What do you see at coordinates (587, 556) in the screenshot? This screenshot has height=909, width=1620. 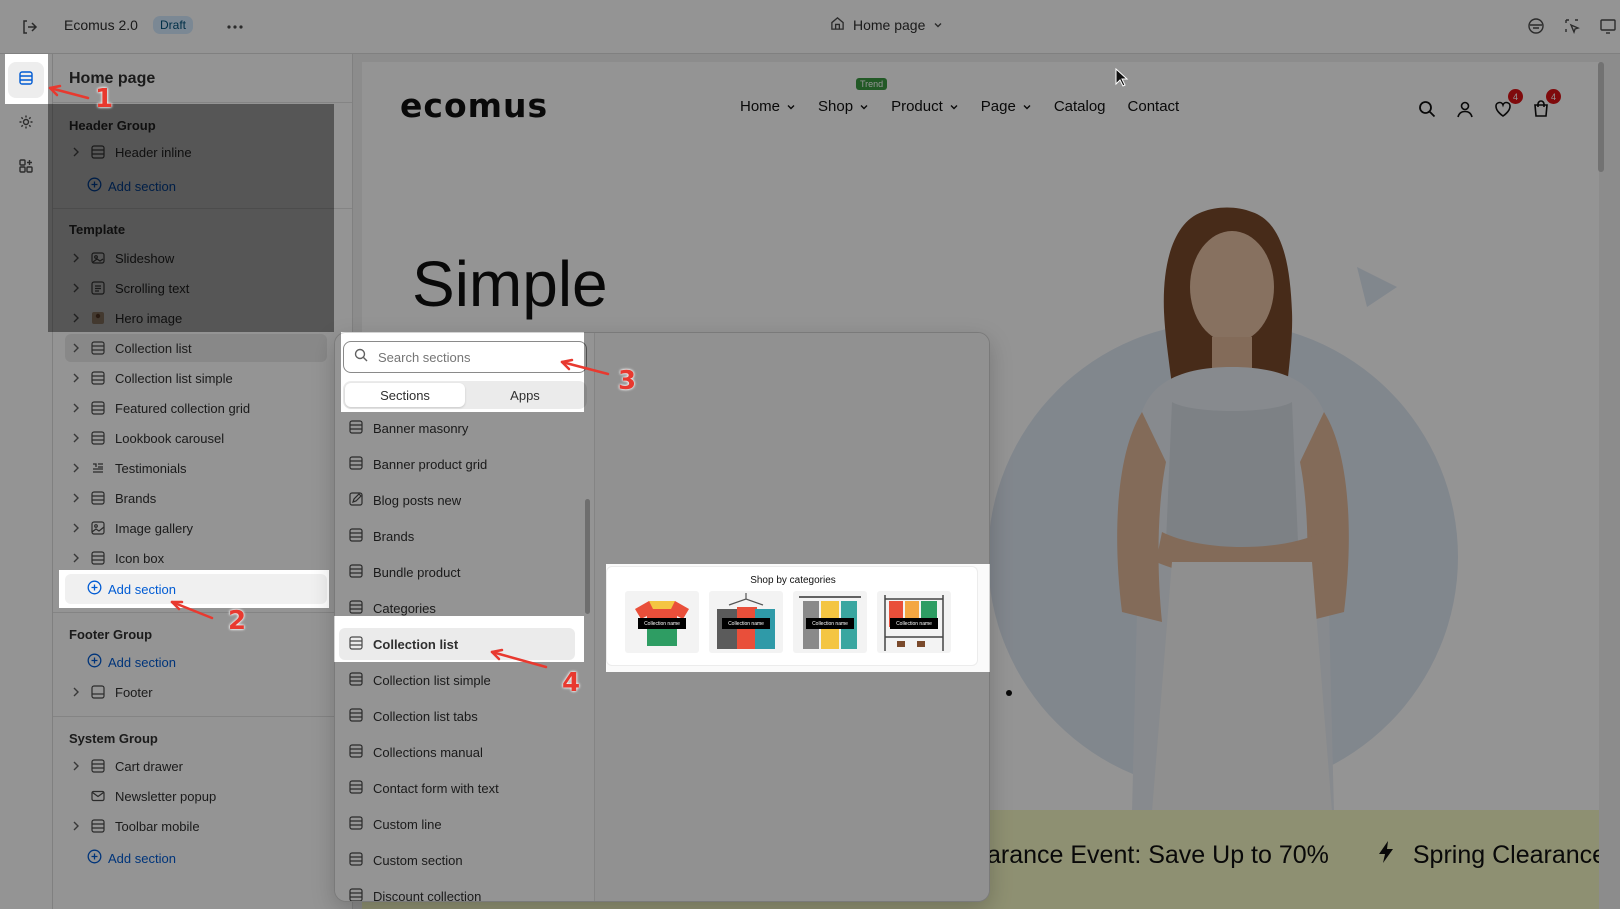 I see `picker-scrollbar` at bounding box center [587, 556].